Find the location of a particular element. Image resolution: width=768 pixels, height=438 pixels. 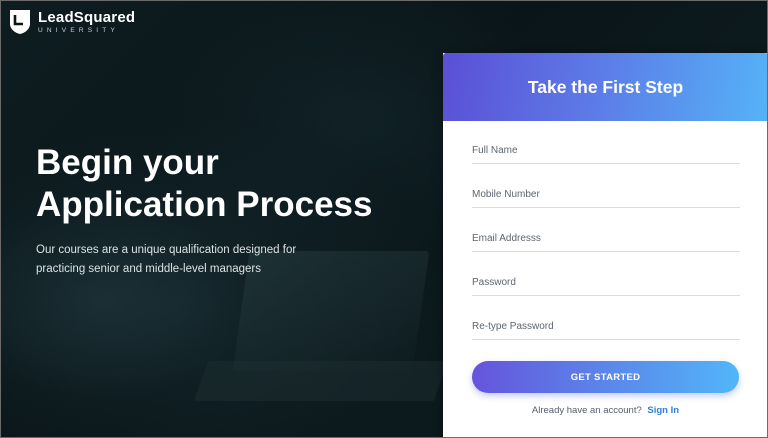

brand-logo: LeadSquared UNIVERSITY is located at coordinates (72, 22).